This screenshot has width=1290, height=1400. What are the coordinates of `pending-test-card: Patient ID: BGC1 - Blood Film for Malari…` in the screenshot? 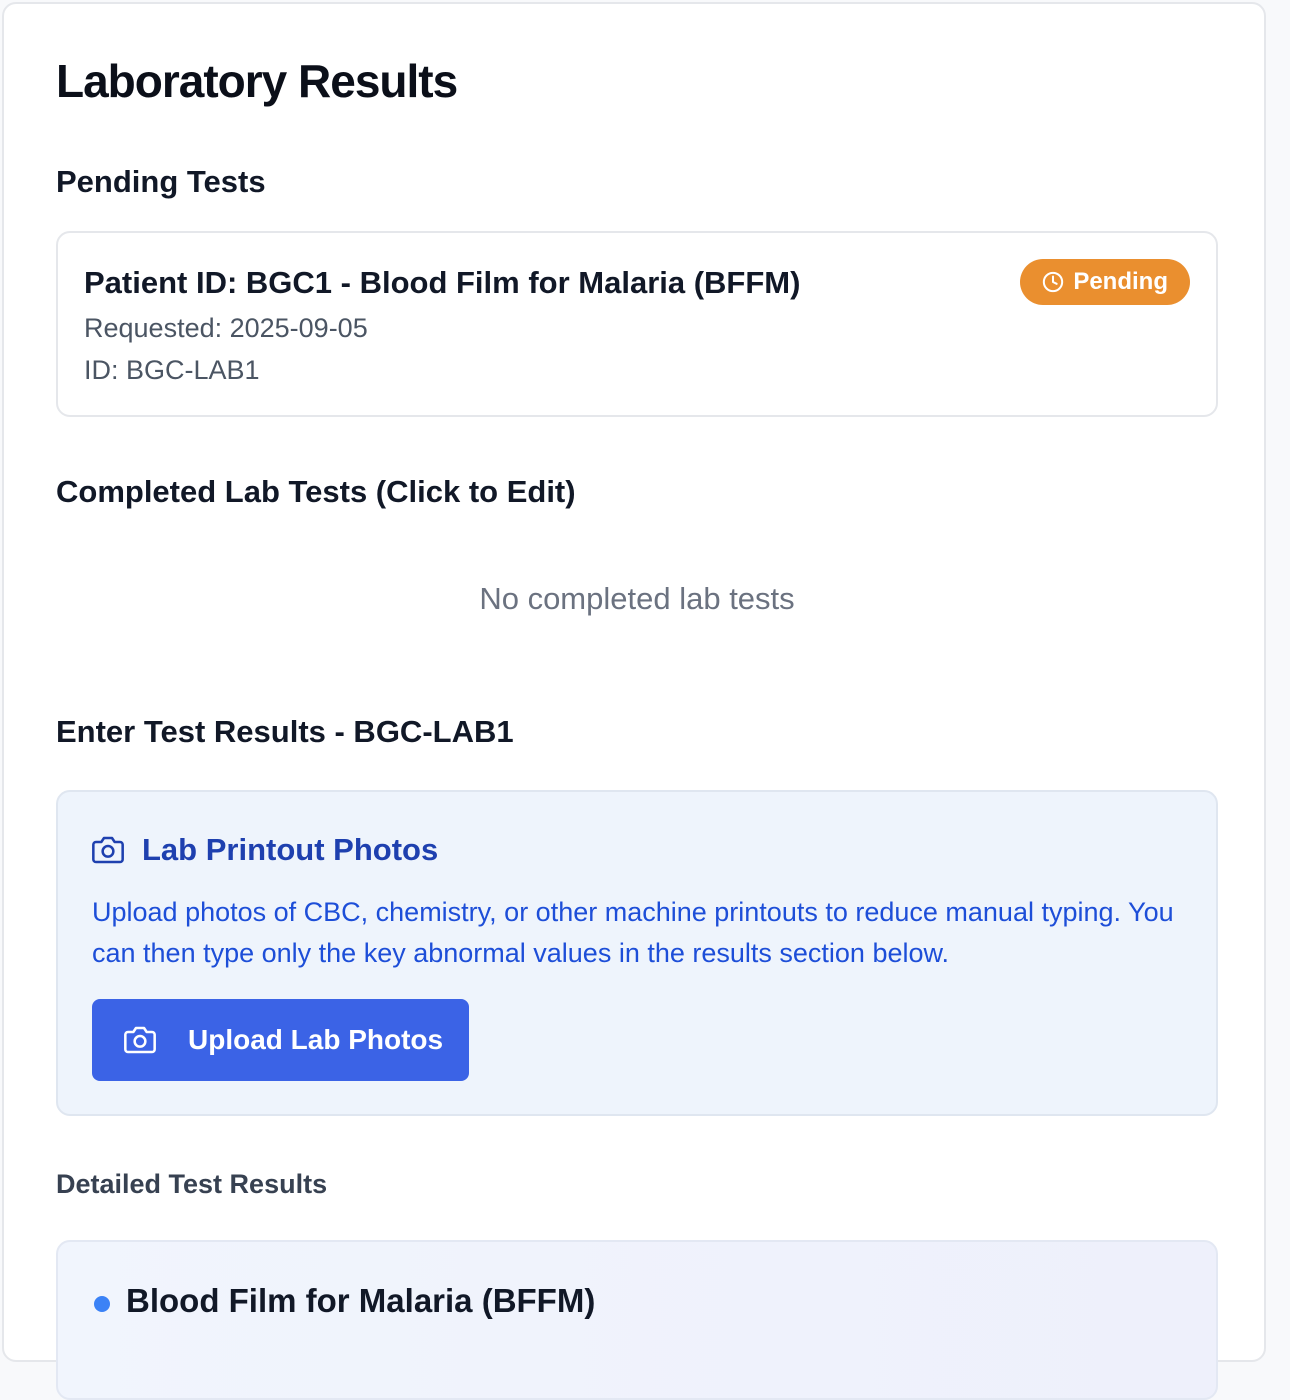 It's located at (637, 324).